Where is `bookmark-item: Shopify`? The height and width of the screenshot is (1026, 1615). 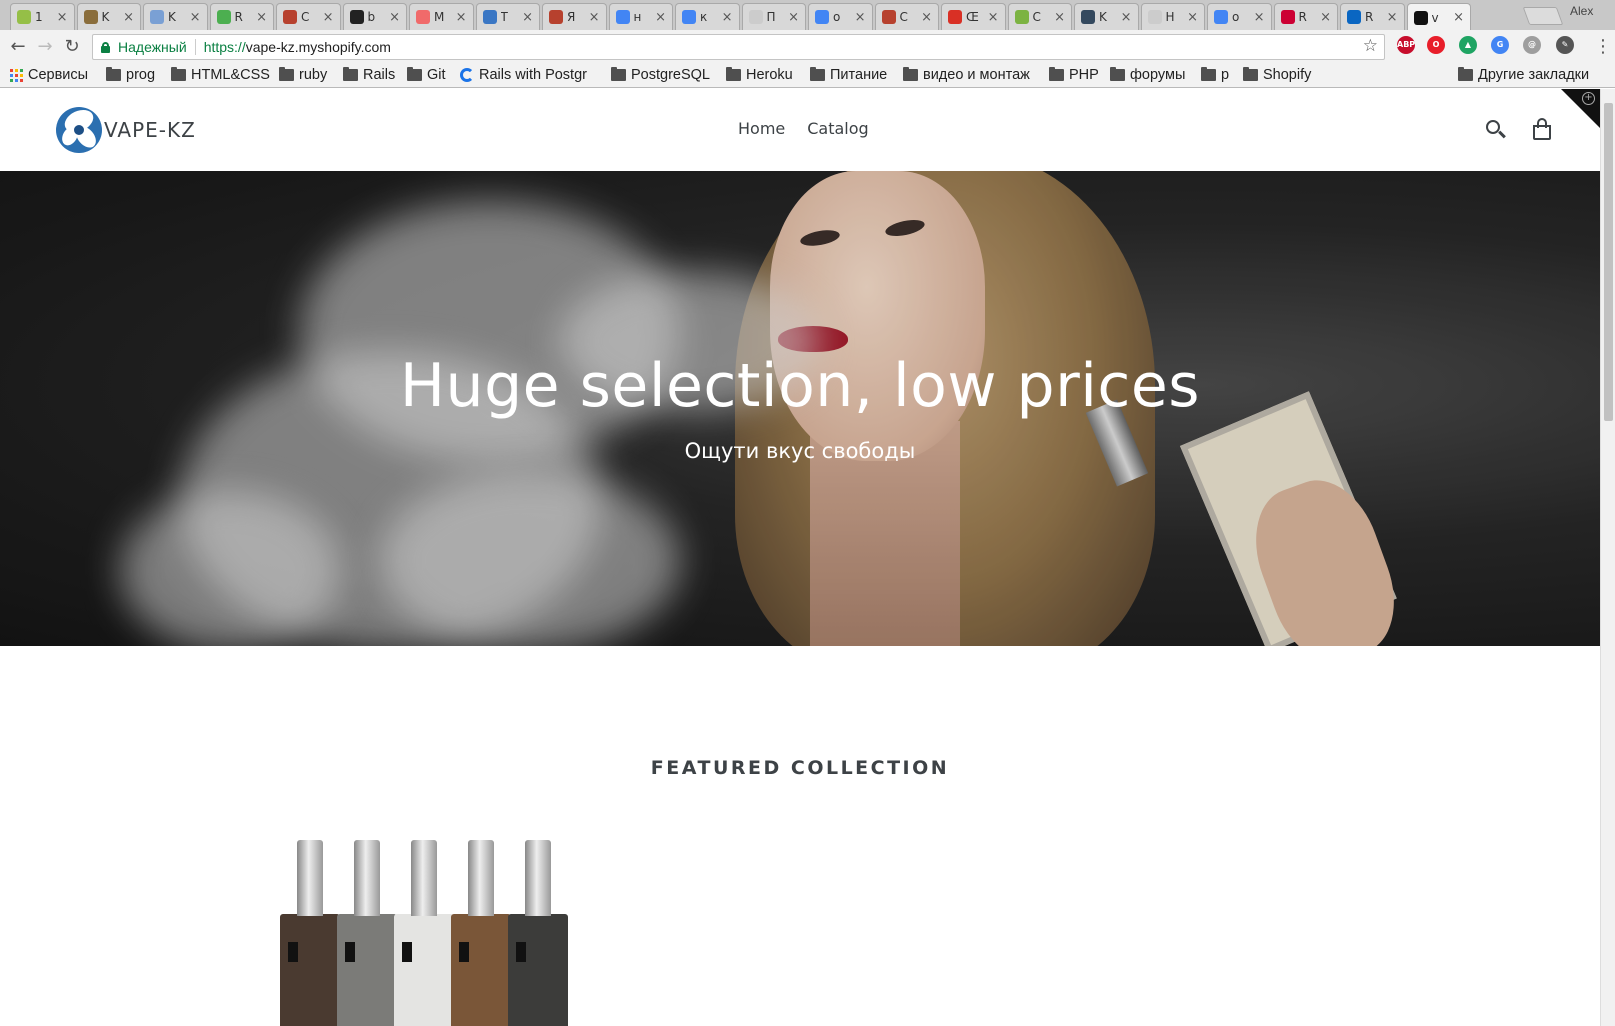
bookmark-item: Shopify is located at coordinates (1277, 75).